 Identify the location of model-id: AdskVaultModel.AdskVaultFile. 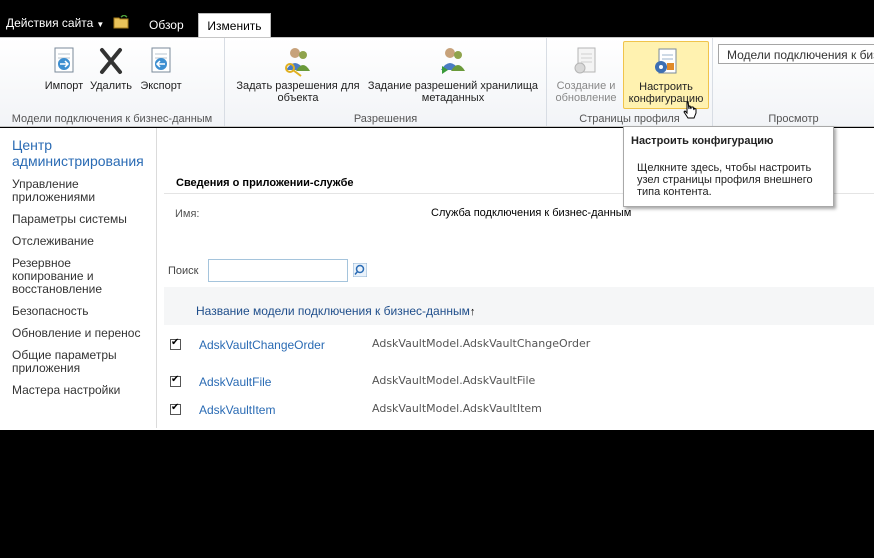
(454, 380).